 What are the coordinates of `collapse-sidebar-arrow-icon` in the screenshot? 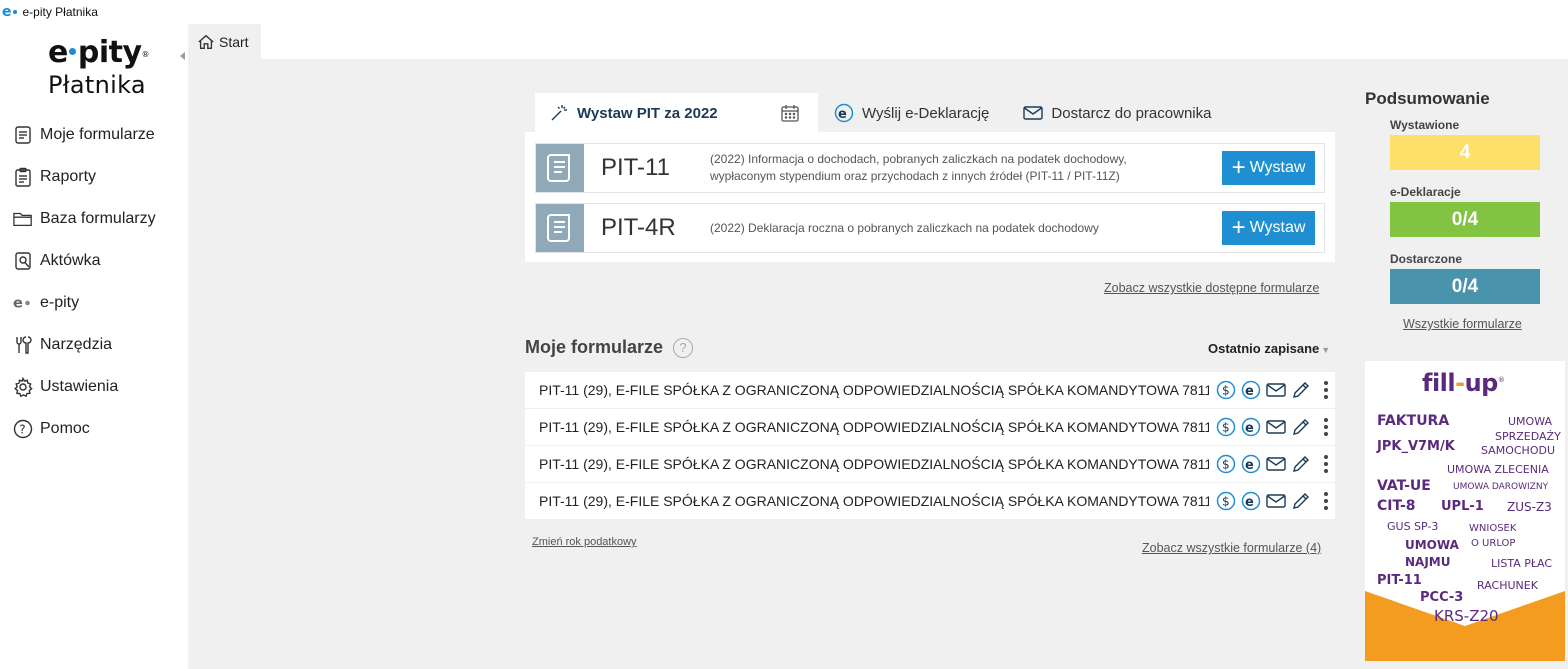 It's located at (182, 56).